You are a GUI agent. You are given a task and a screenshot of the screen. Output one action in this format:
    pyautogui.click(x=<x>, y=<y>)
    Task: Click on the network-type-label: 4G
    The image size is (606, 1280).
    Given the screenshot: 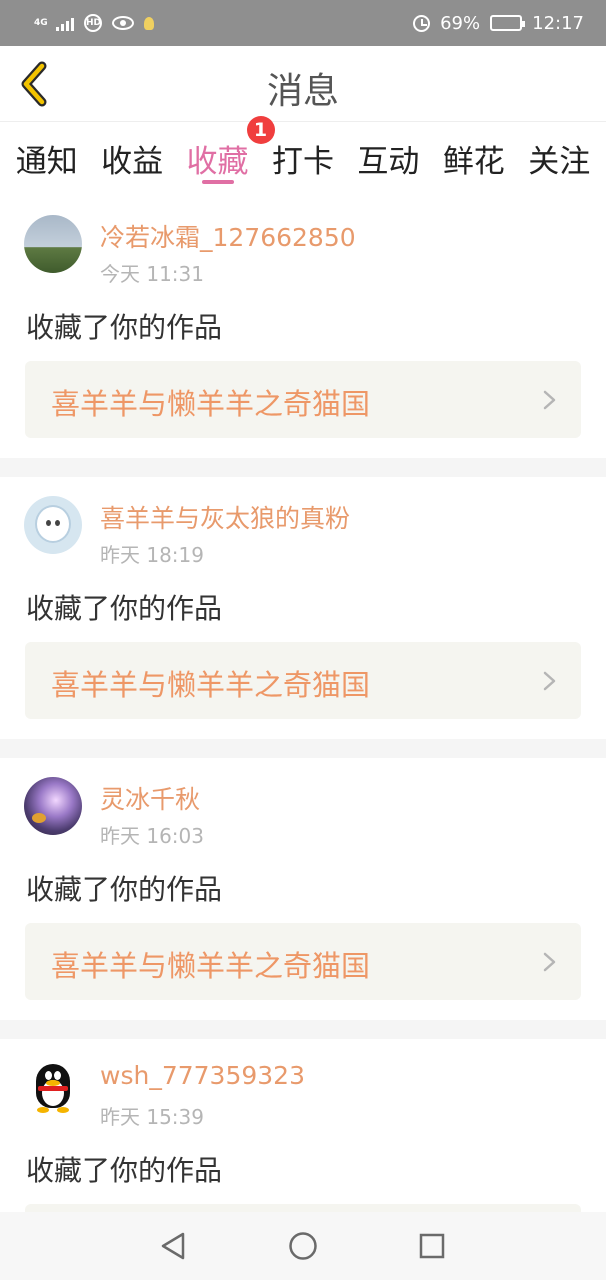 What is the action you would take?
    pyautogui.click(x=41, y=22)
    